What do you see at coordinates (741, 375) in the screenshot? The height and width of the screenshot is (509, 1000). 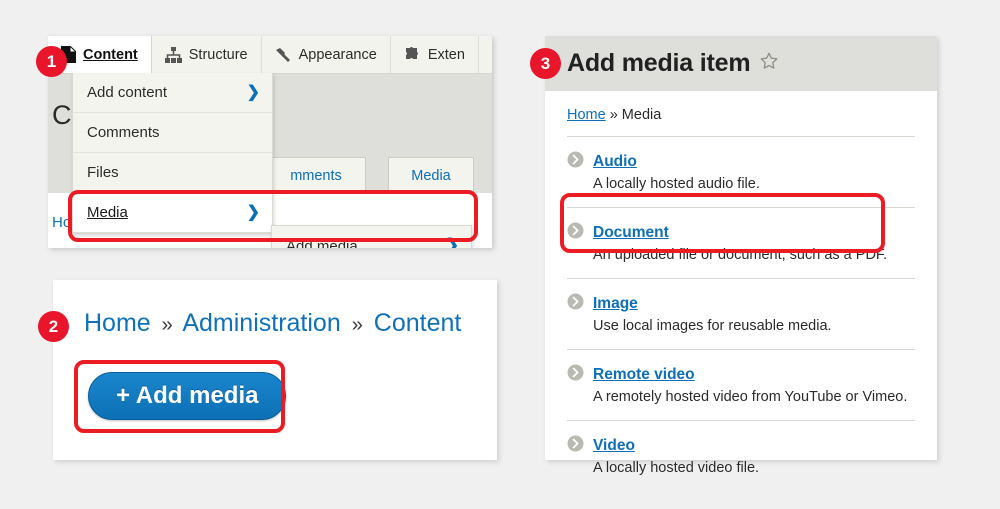 I see `media-item-header: Remote video` at bounding box center [741, 375].